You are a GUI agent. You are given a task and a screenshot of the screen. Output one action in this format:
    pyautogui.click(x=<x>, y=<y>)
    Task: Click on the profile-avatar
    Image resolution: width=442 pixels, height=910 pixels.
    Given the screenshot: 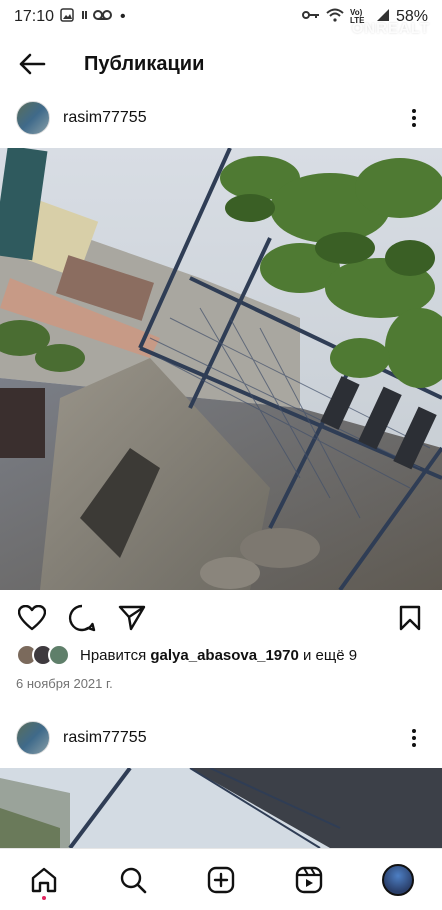 What is the action you would take?
    pyautogui.click(x=397, y=879)
    